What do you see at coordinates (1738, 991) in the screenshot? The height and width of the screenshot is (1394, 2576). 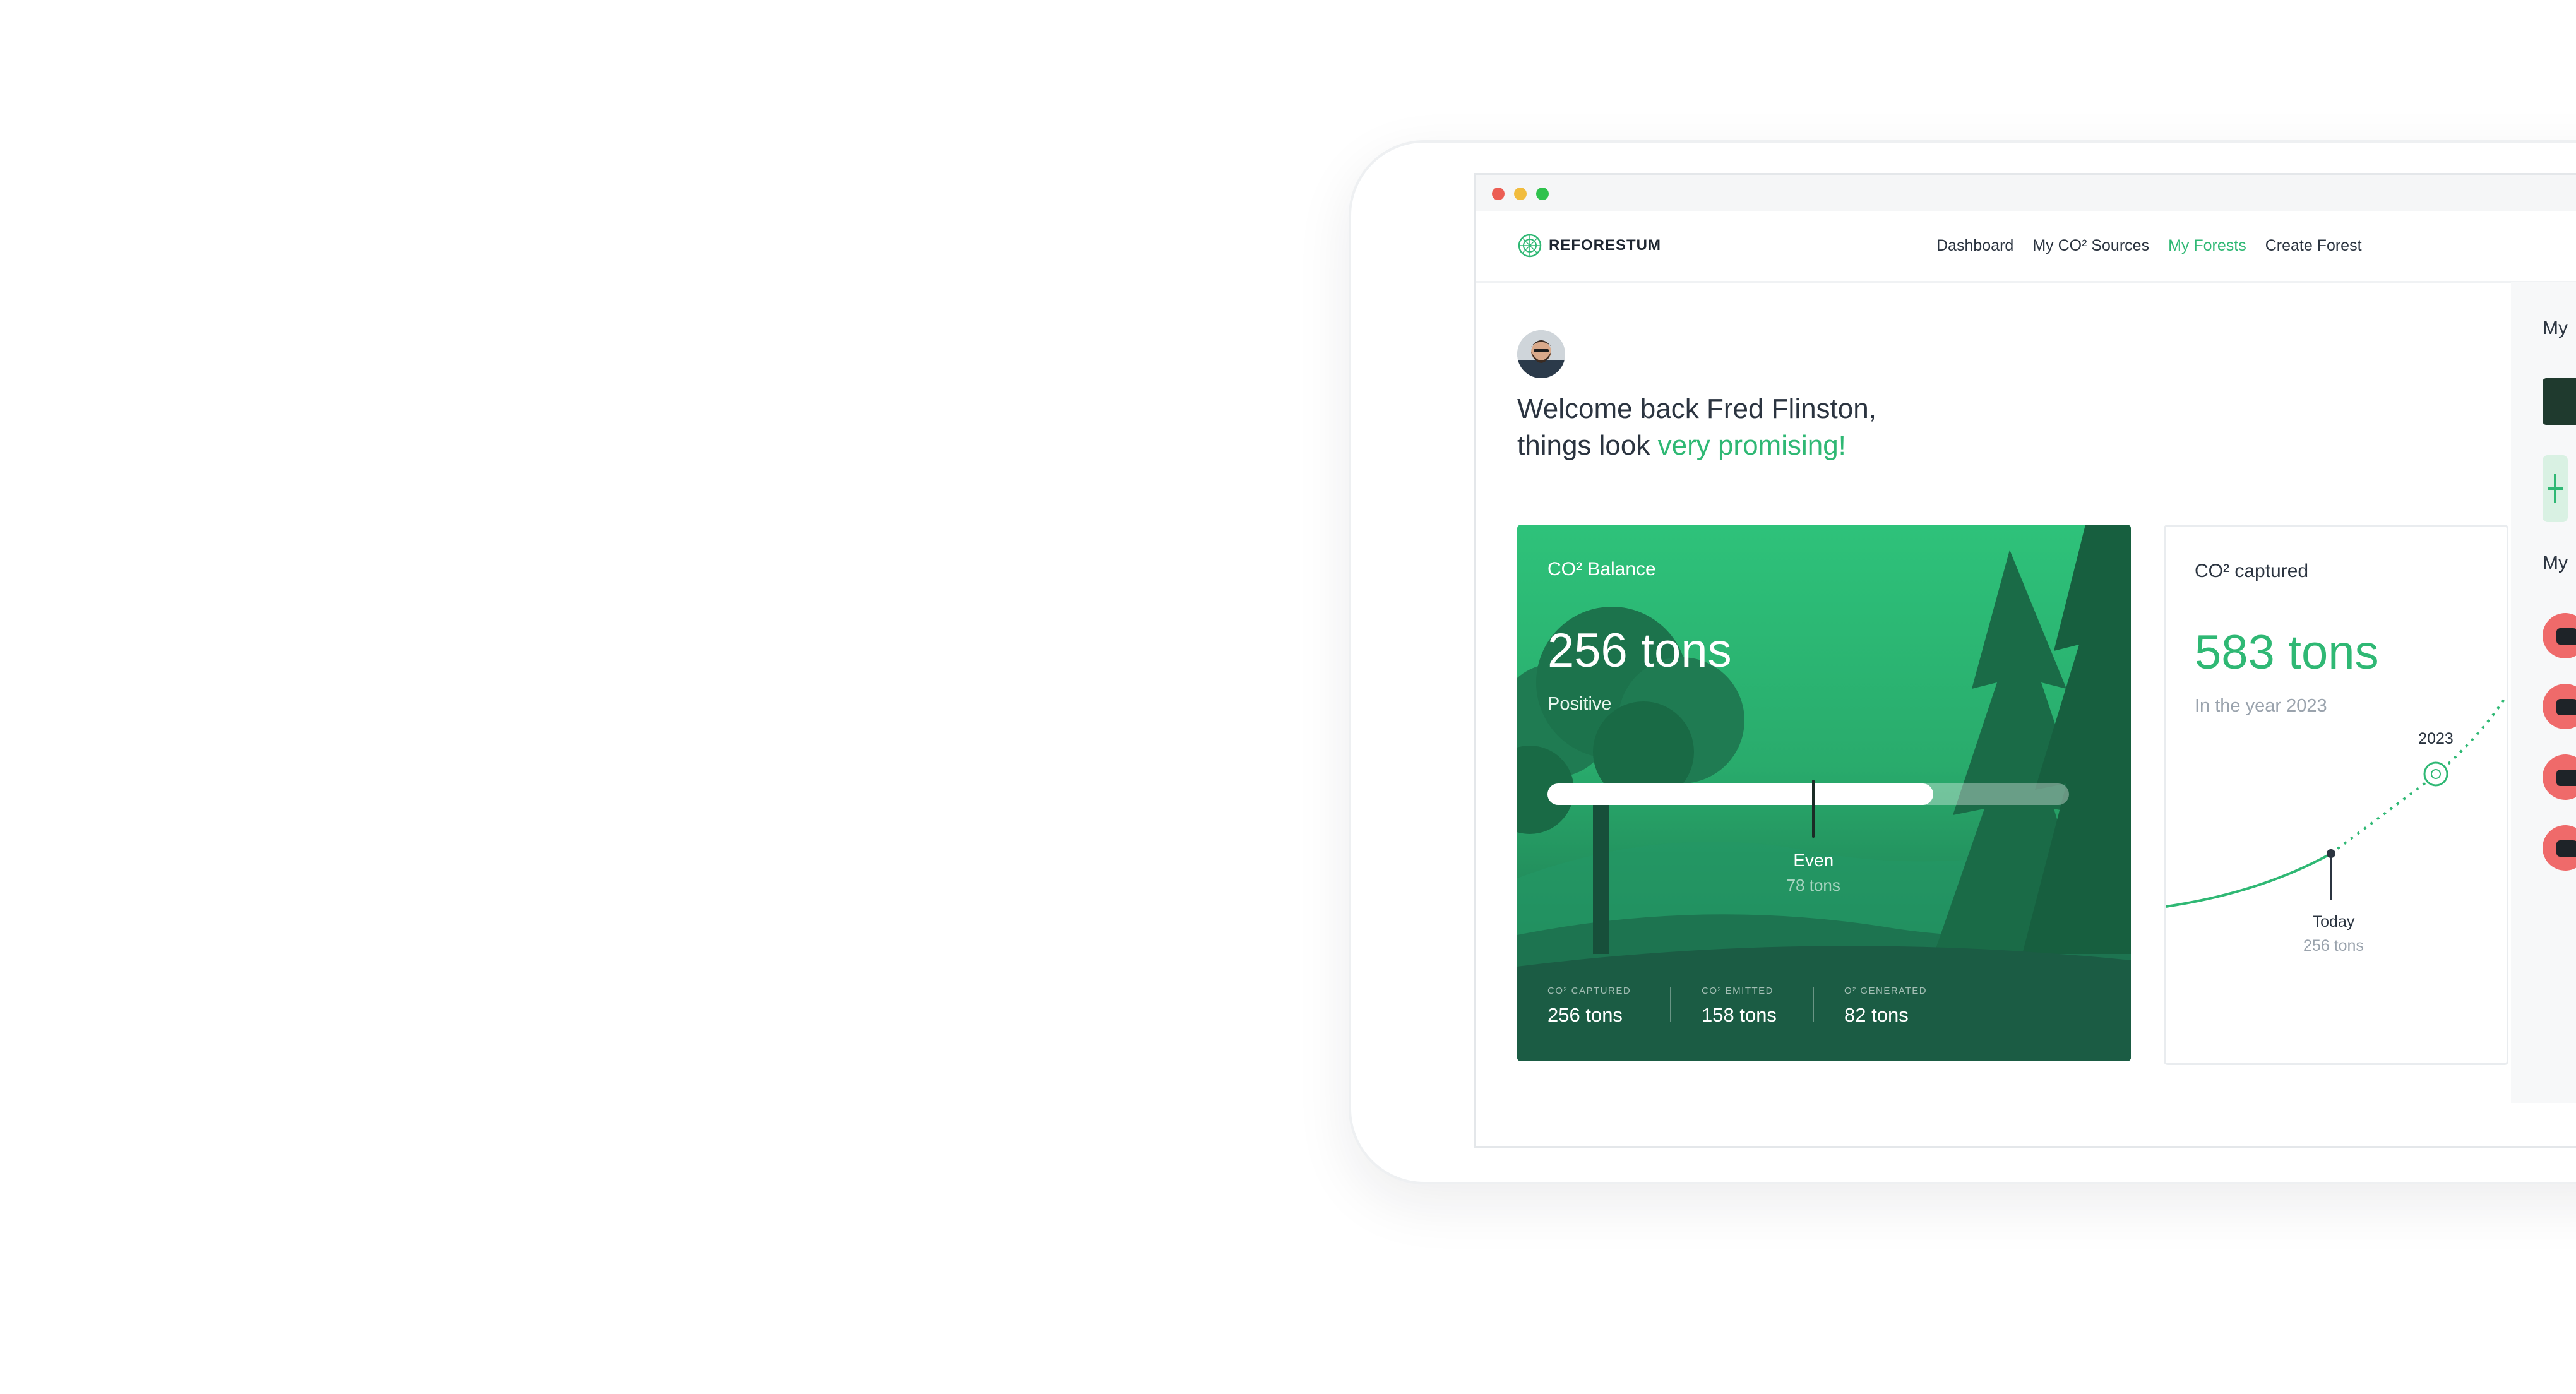 I see `stat-label: CO² EMITTED` at bounding box center [1738, 991].